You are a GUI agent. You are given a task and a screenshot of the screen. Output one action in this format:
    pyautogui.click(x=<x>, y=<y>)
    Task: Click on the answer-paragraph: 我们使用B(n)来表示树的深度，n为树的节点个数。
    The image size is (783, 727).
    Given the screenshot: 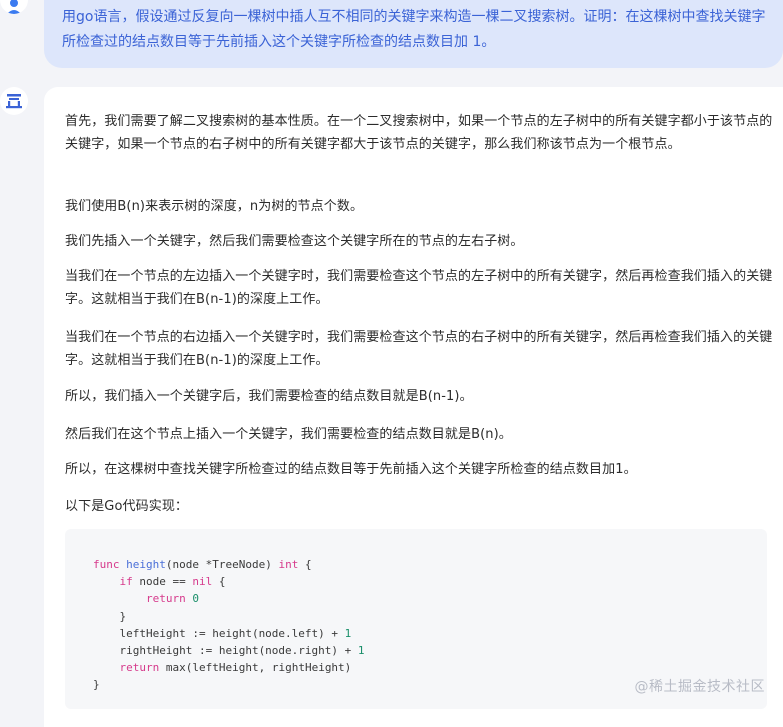 What is the action you would take?
    pyautogui.click(x=214, y=206)
    